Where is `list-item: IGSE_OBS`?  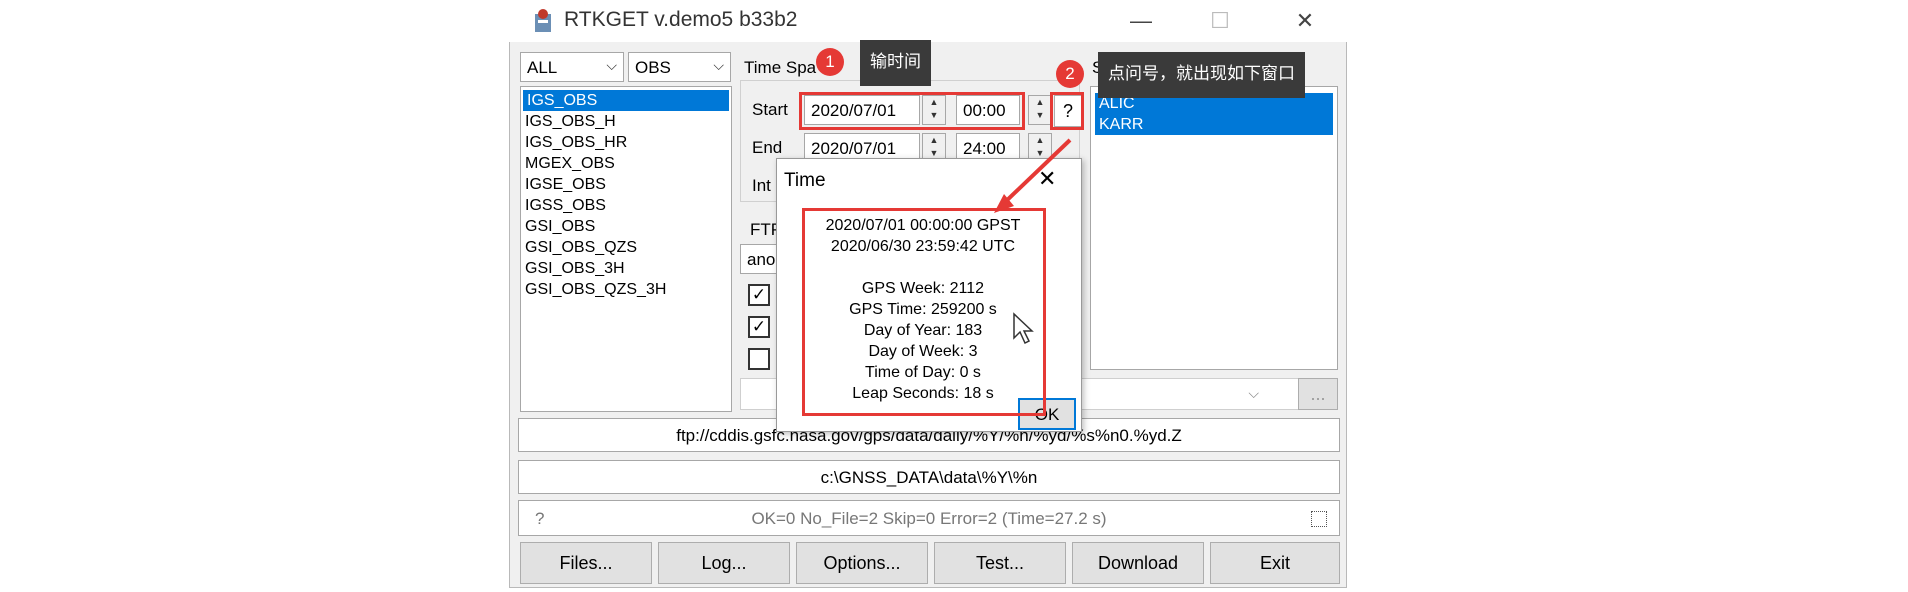 list-item: IGSE_OBS is located at coordinates (626, 184).